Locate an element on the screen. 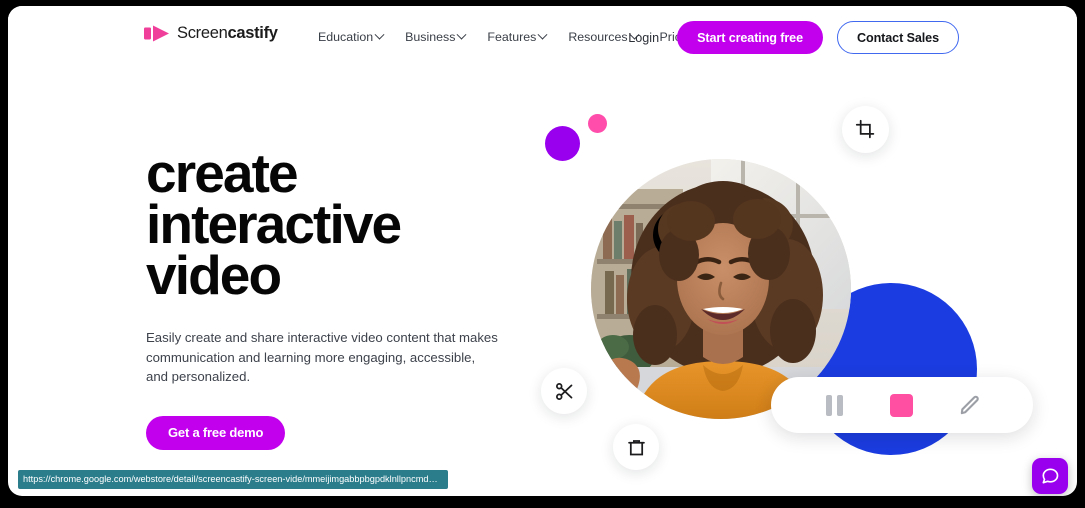 The image size is (1085, 508). nav-item-label: Business is located at coordinates (430, 37).